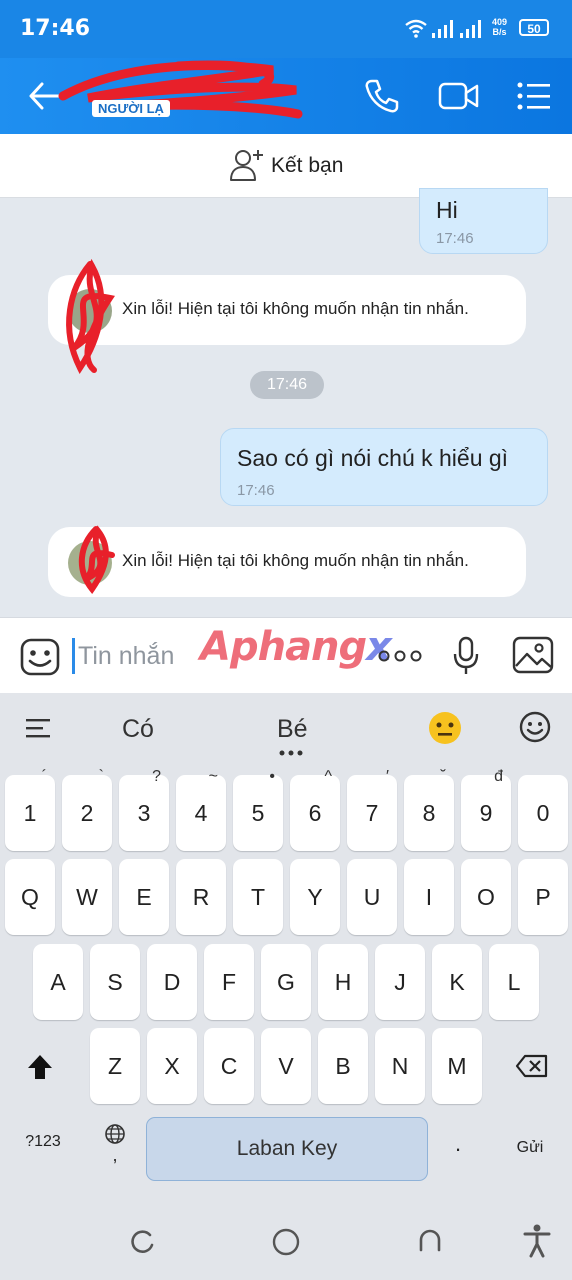  What do you see at coordinates (115, 1155) in the screenshot?
I see `comma-label: ,` at bounding box center [115, 1155].